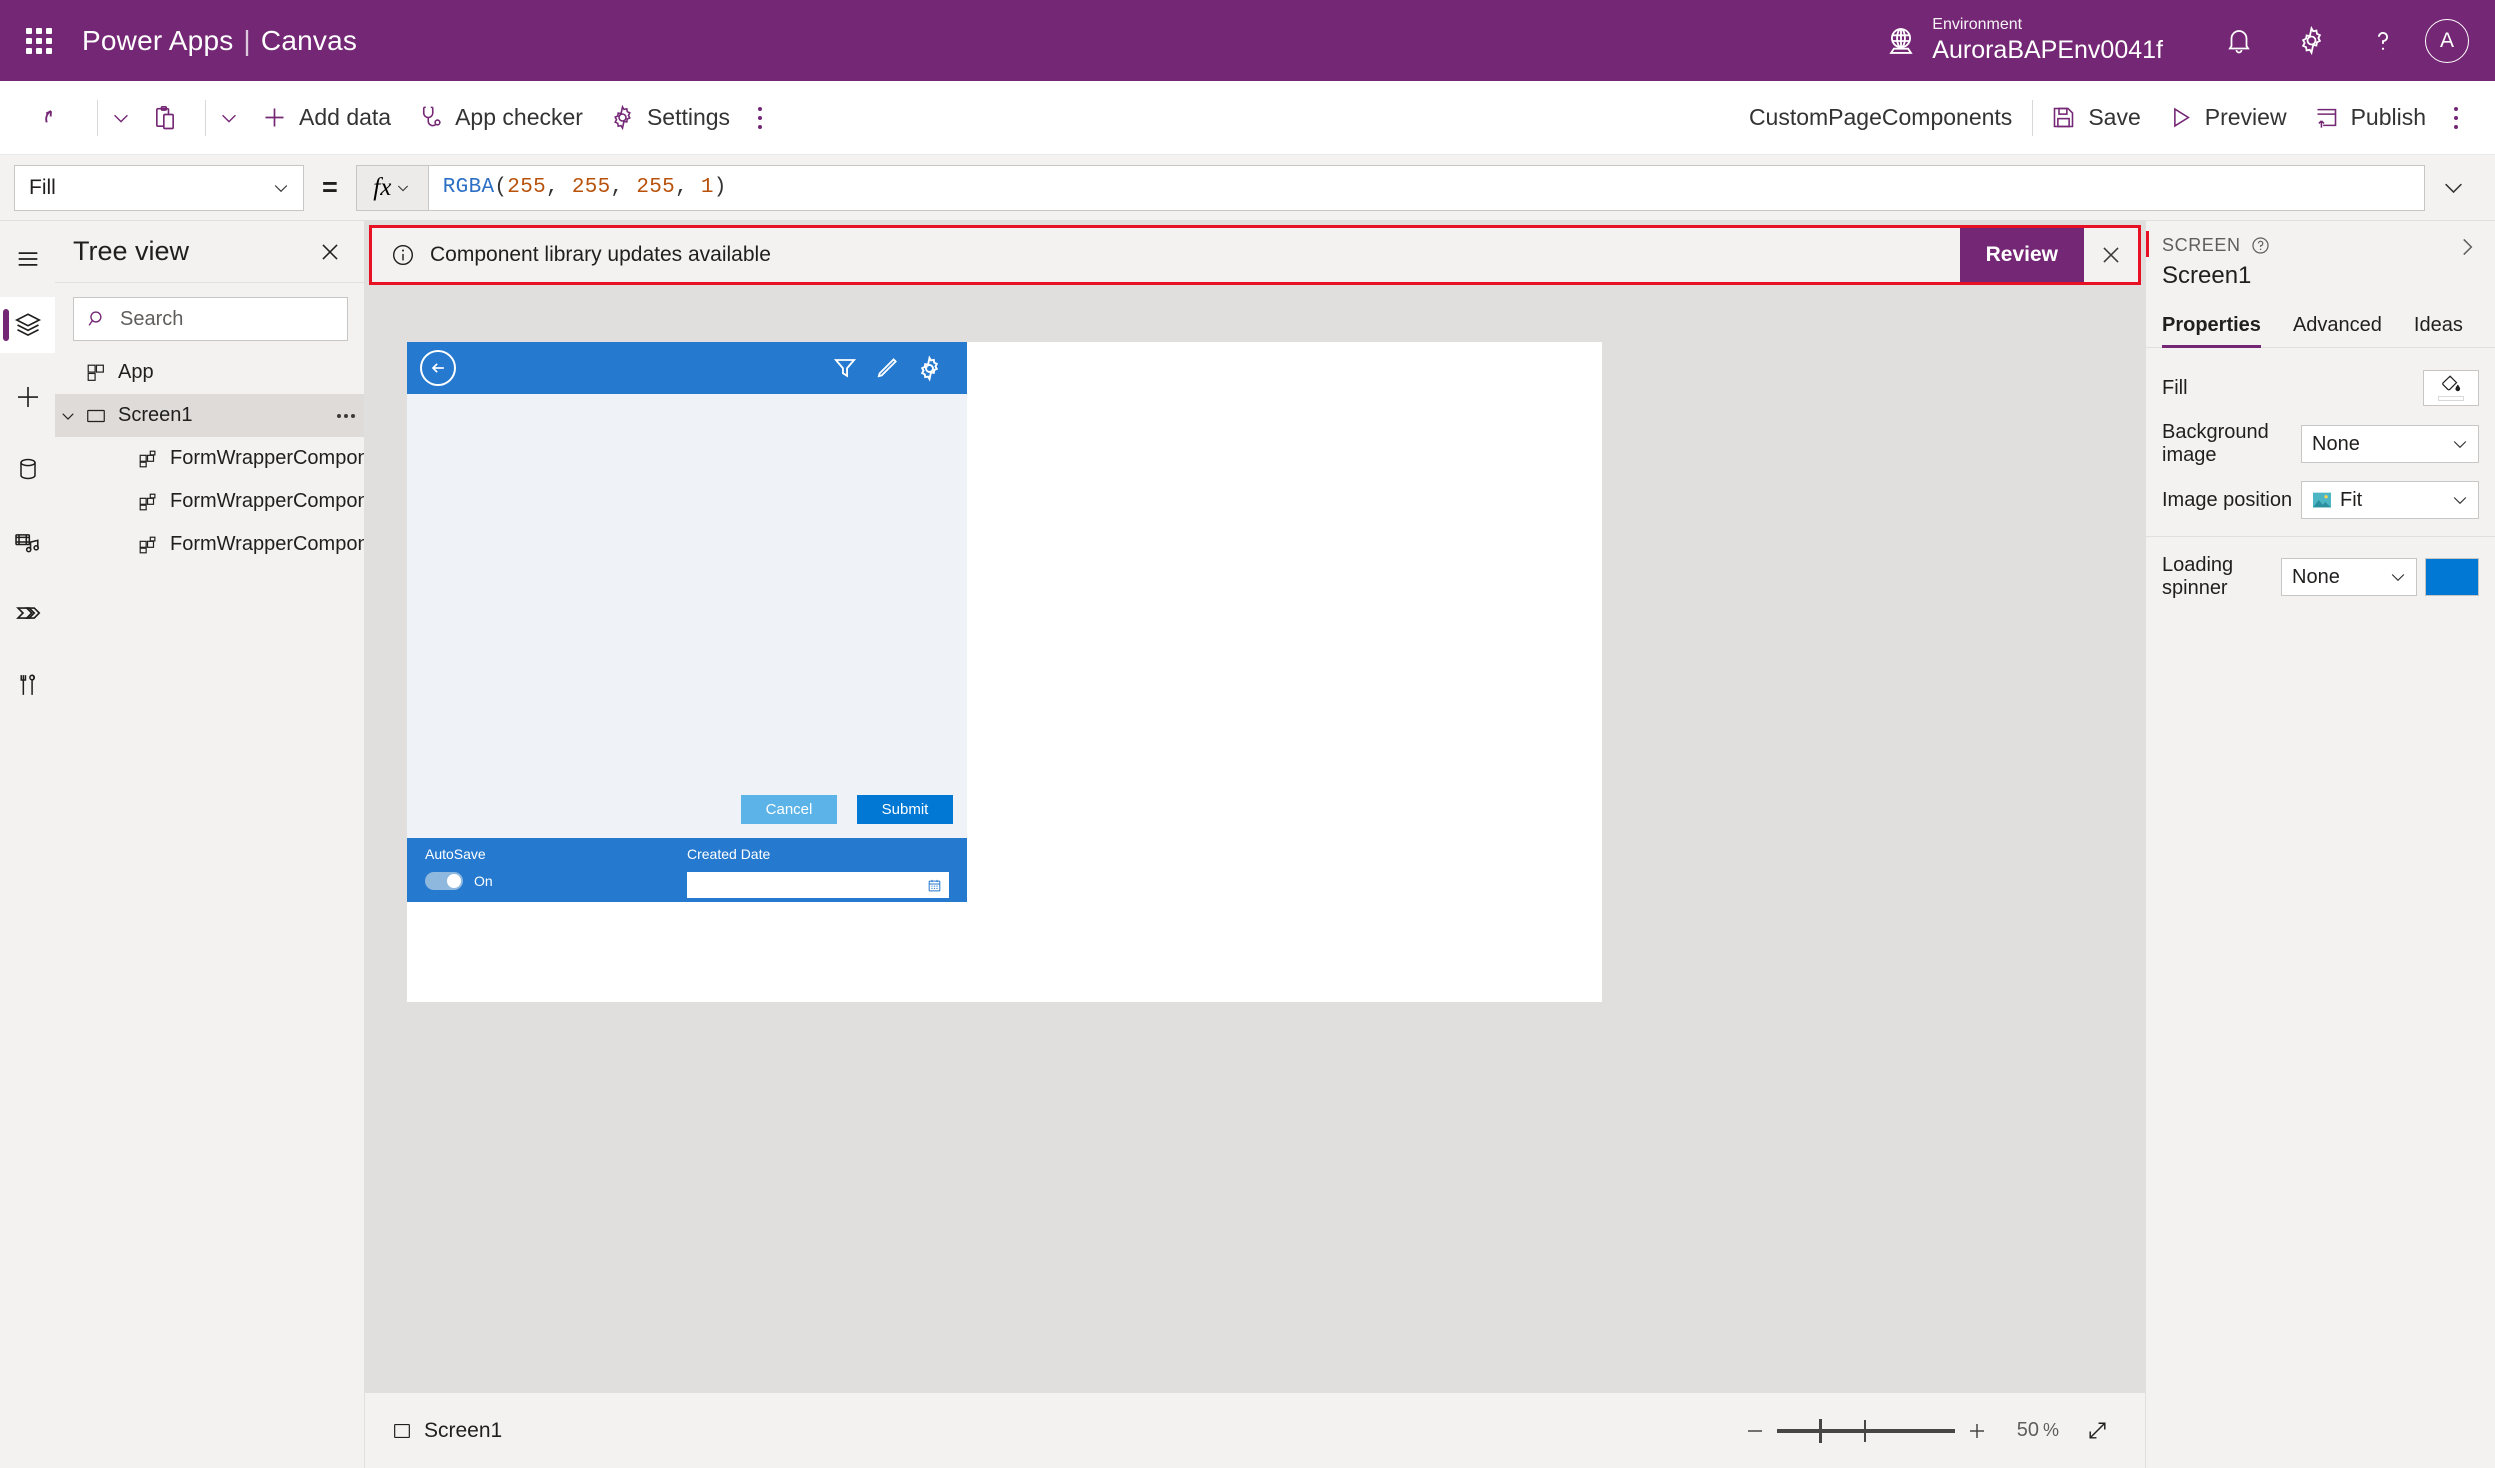 Image resolution: width=2495 pixels, height=1468 pixels. I want to click on fx-button: fx, so click(391, 187).